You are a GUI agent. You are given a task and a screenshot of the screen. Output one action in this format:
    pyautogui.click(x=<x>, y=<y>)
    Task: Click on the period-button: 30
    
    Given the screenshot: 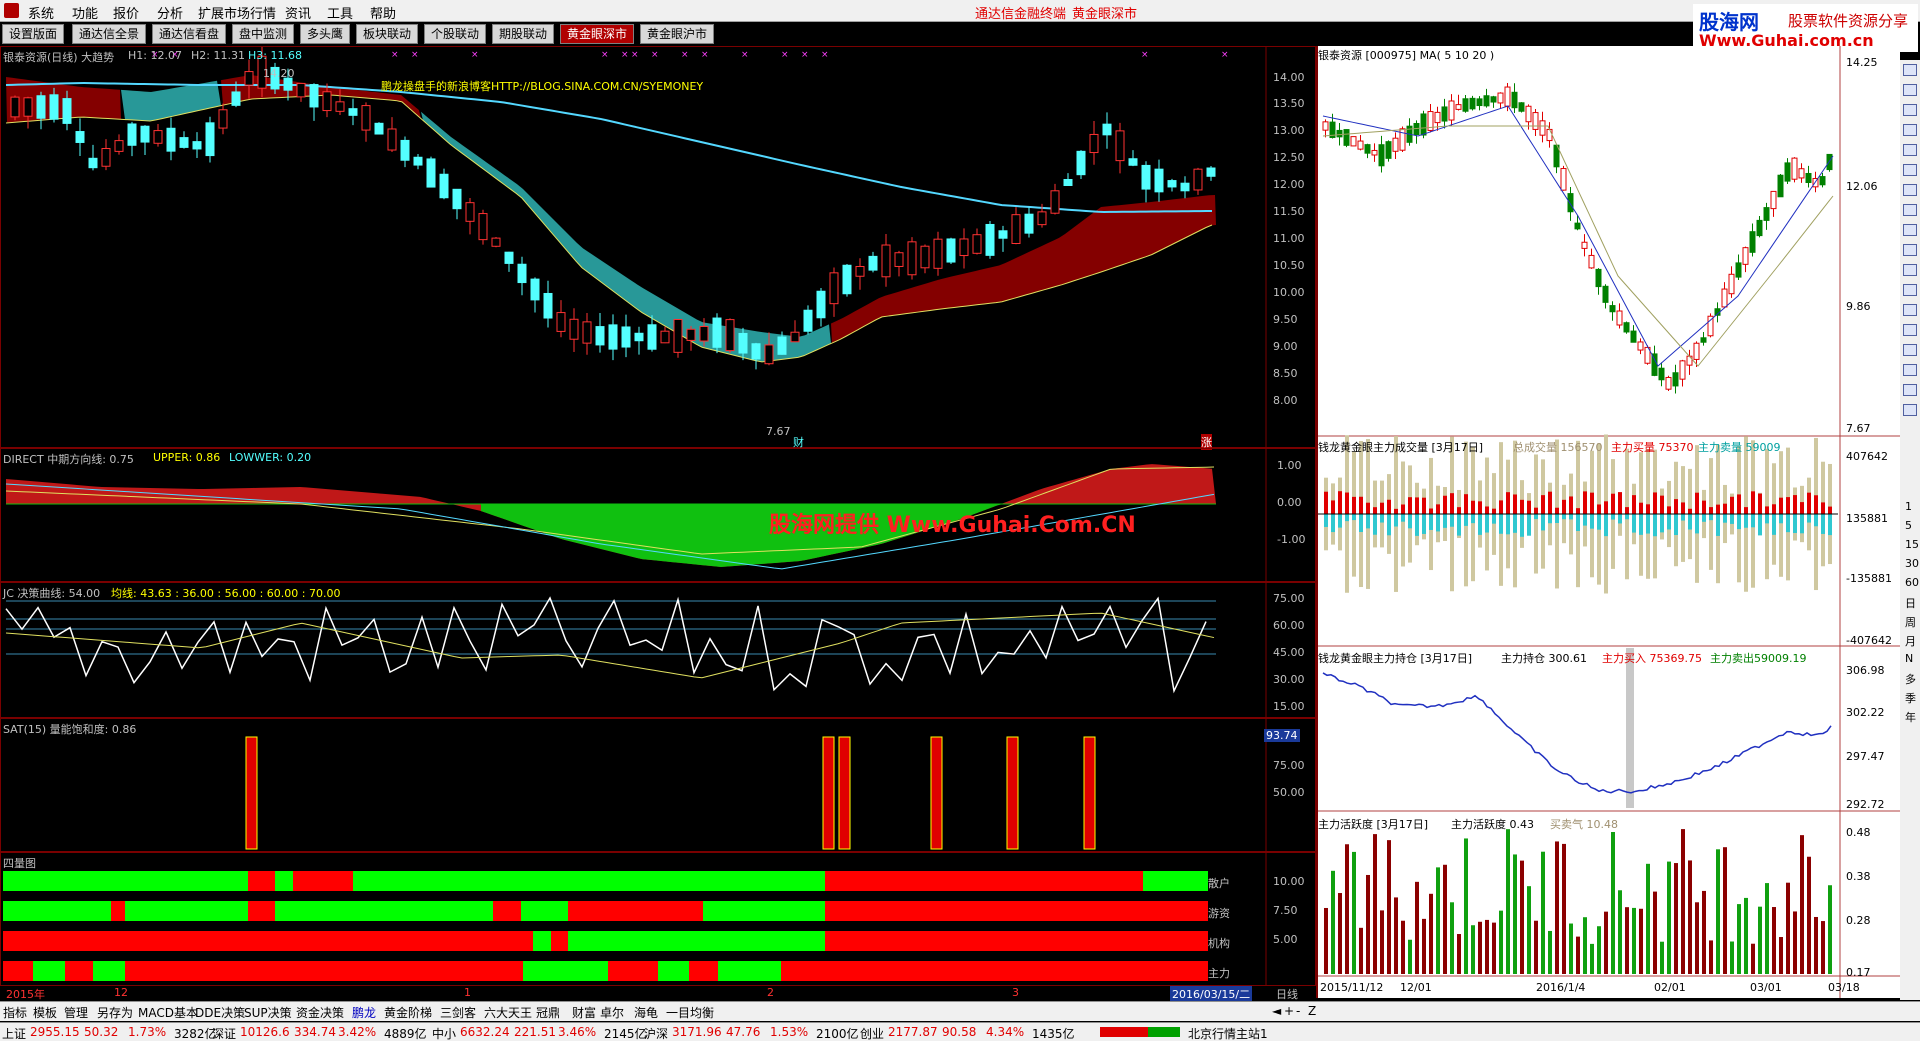 What is the action you would take?
    pyautogui.click(x=1912, y=563)
    